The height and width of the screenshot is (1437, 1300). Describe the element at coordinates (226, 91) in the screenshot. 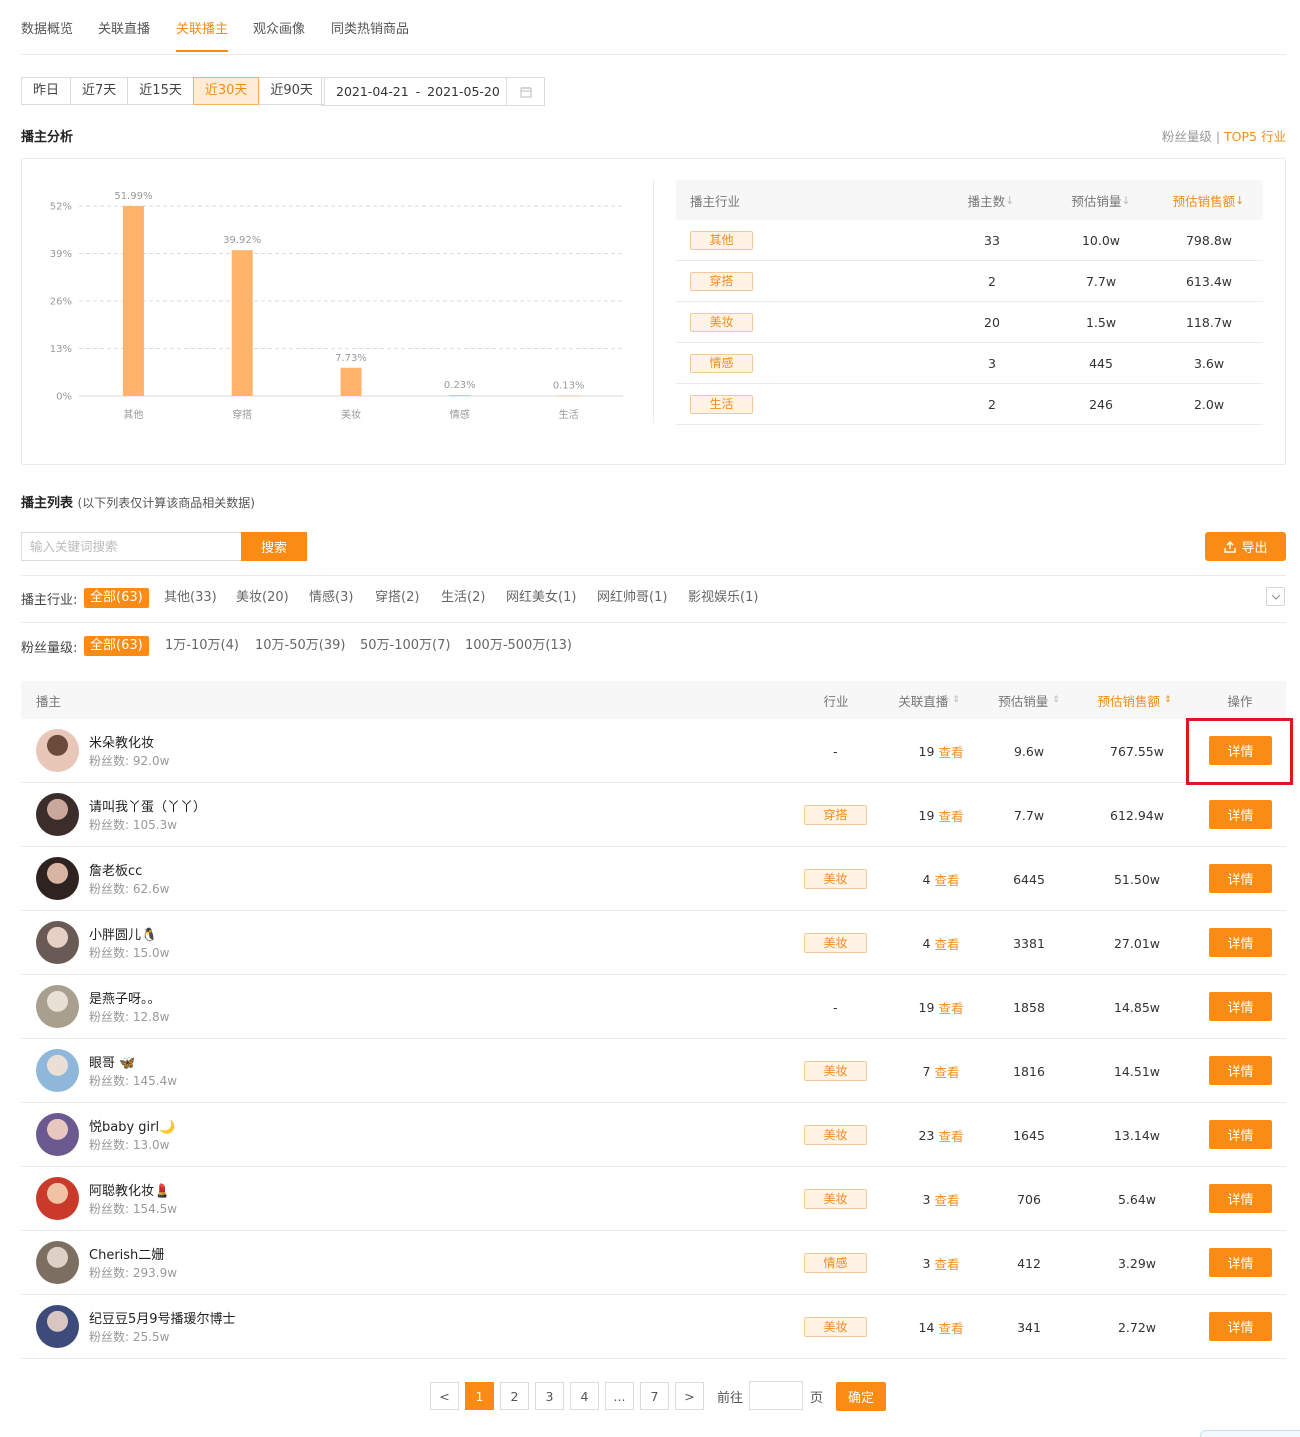

I see `date-30d-button: 近30天` at that location.